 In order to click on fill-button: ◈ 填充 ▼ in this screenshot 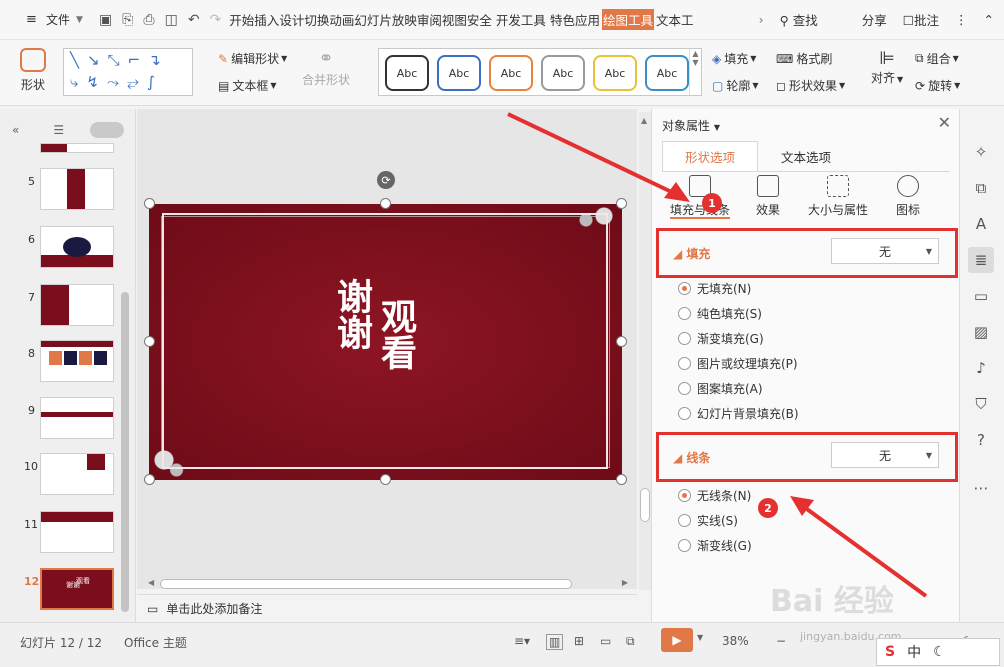, I will do `click(734, 58)`.